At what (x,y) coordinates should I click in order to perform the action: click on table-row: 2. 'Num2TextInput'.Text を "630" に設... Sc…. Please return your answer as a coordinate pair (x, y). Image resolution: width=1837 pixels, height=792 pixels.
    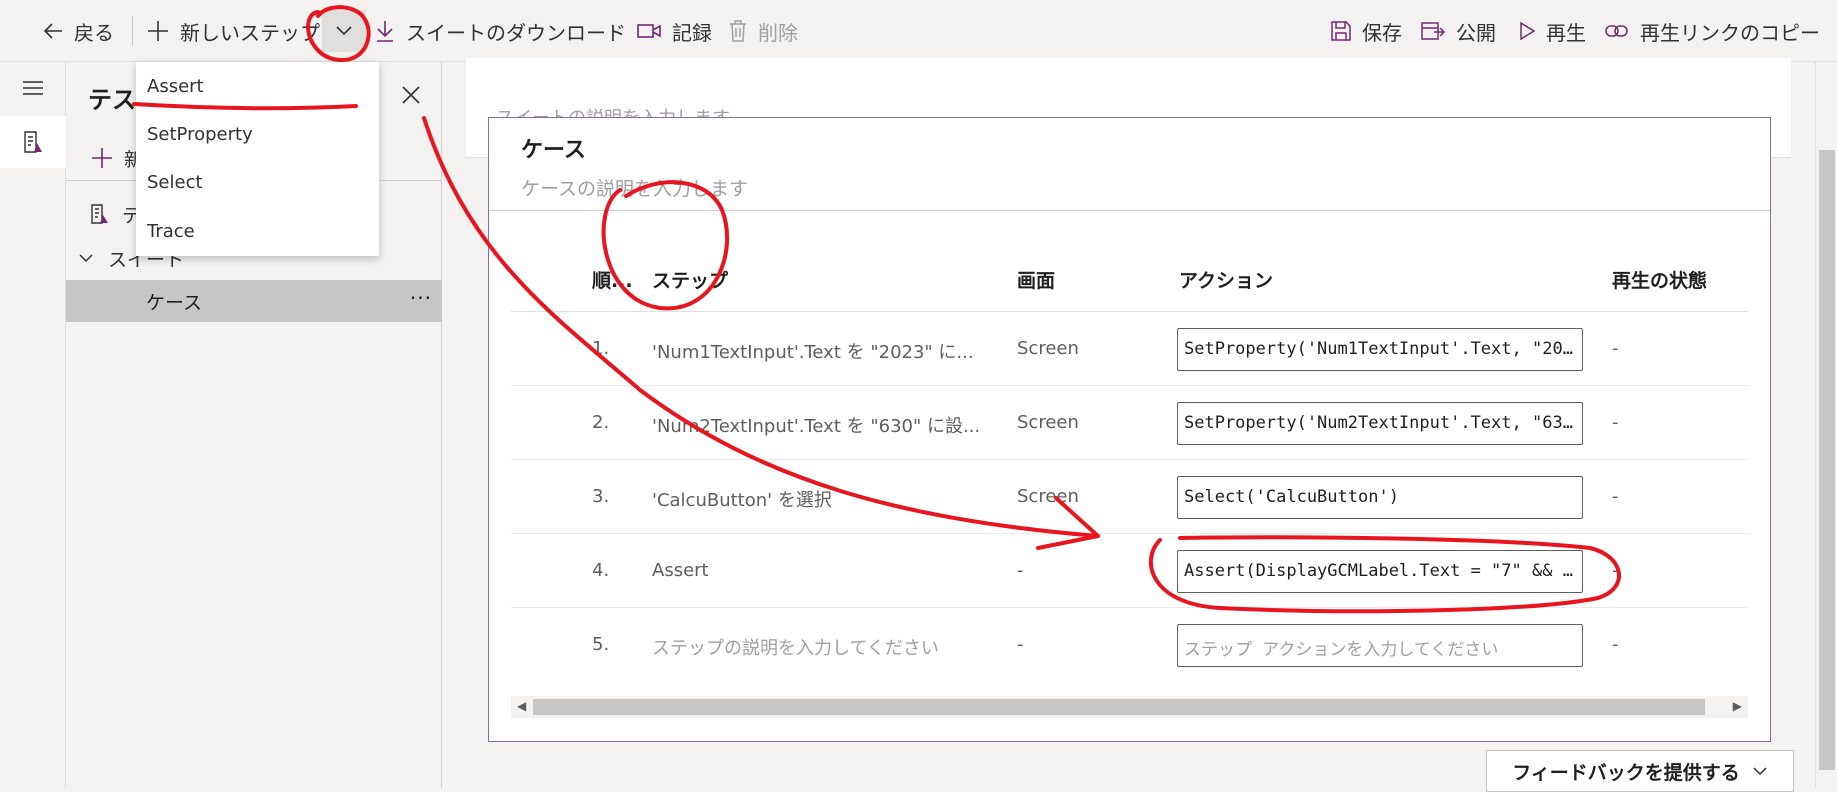
    Looking at the image, I should click on (1129, 423).